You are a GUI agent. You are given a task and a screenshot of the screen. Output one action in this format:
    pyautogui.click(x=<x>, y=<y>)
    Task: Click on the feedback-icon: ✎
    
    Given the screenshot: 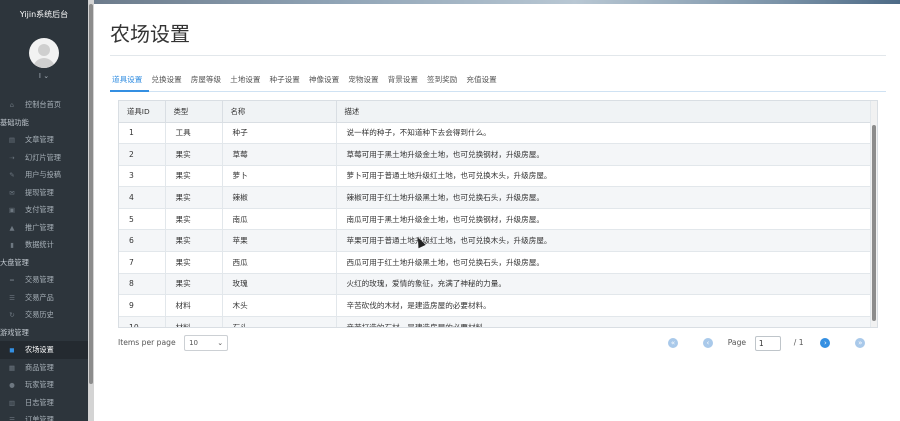 What is the action you would take?
    pyautogui.click(x=12, y=175)
    